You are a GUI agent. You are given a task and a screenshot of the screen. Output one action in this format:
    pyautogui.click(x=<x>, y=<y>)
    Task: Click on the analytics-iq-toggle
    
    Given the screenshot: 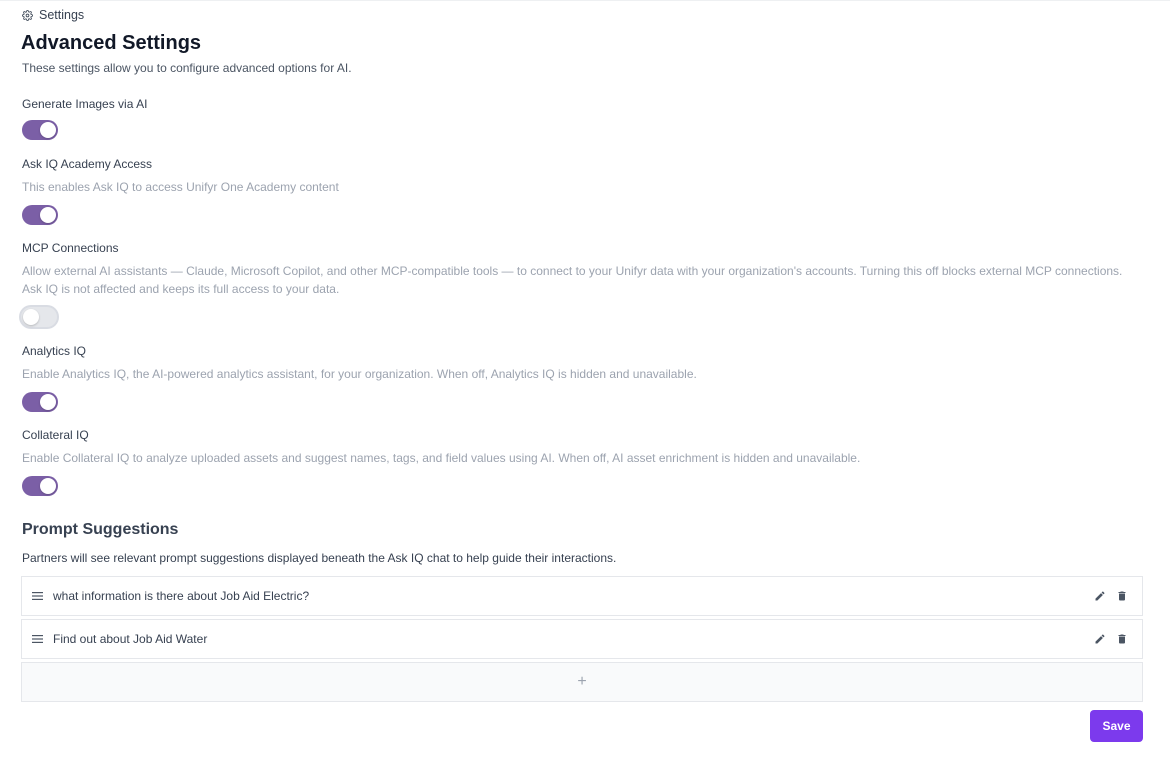 What is the action you would take?
    pyautogui.click(x=40, y=402)
    